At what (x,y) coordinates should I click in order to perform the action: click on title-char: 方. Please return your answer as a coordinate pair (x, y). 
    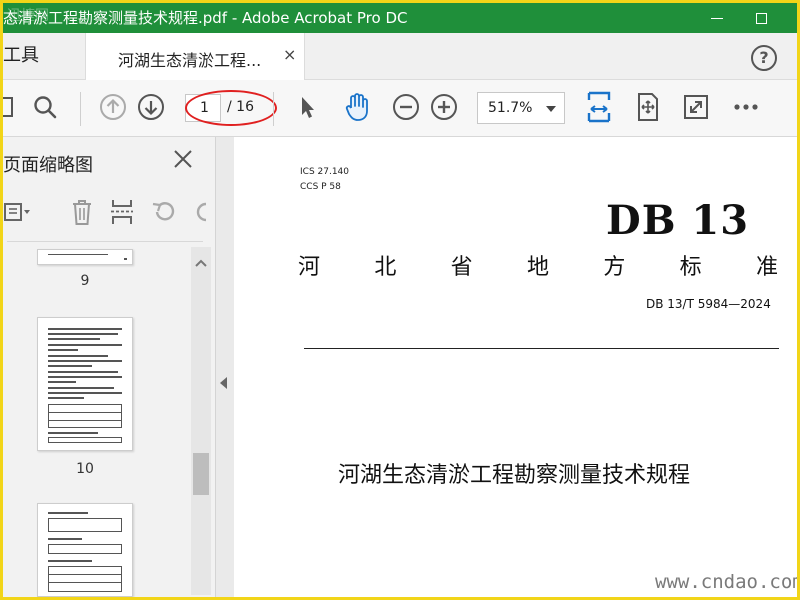
    Looking at the image, I should click on (614, 267).